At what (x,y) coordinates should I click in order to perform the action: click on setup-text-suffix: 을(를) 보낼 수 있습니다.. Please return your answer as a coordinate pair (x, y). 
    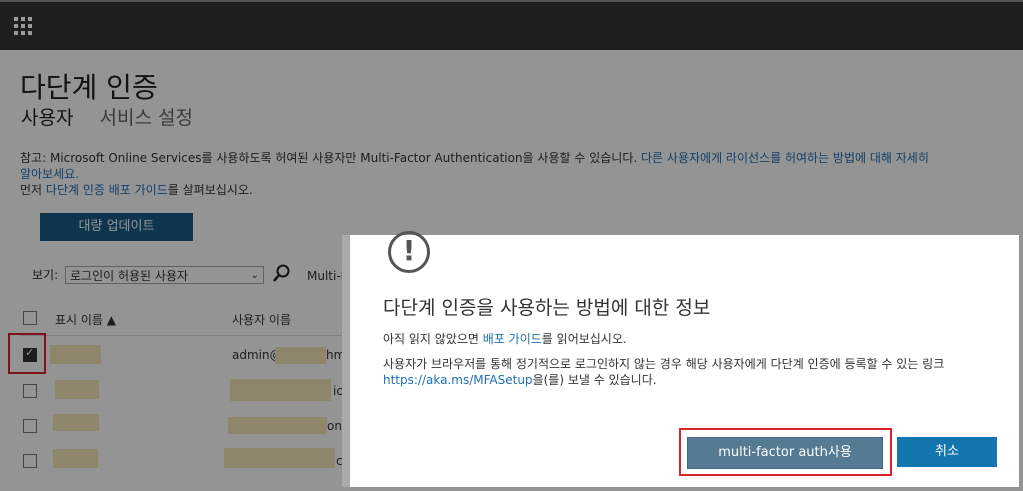
    Looking at the image, I should click on (594, 380).